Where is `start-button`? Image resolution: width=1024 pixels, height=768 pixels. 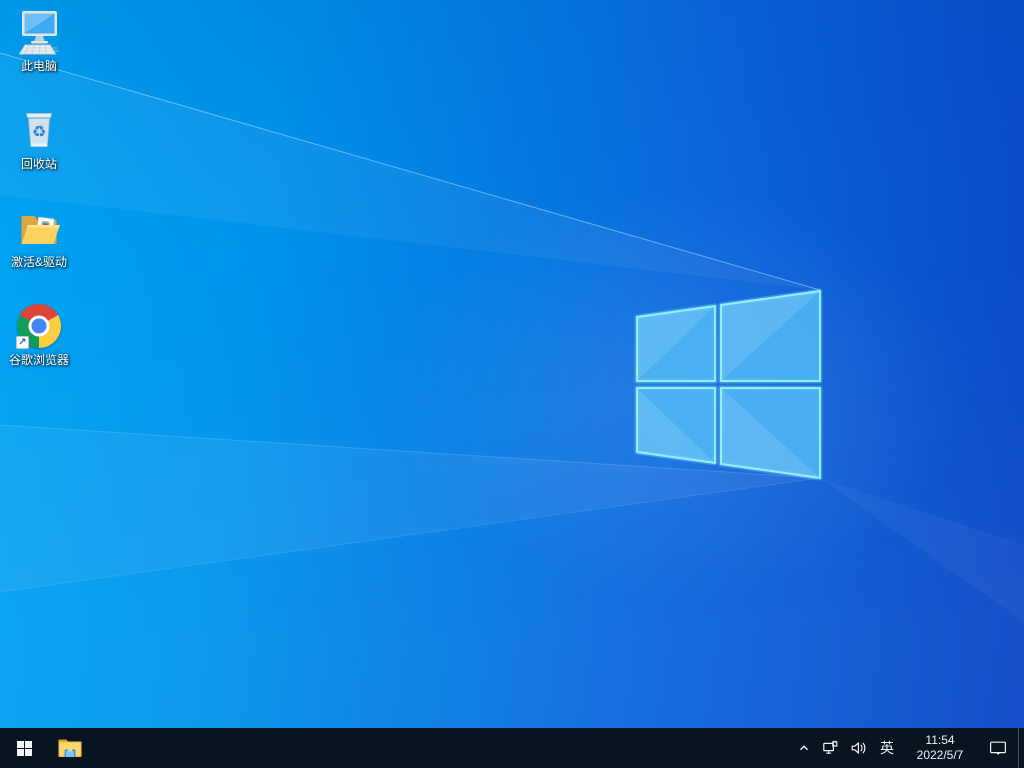
start-button is located at coordinates (24, 748).